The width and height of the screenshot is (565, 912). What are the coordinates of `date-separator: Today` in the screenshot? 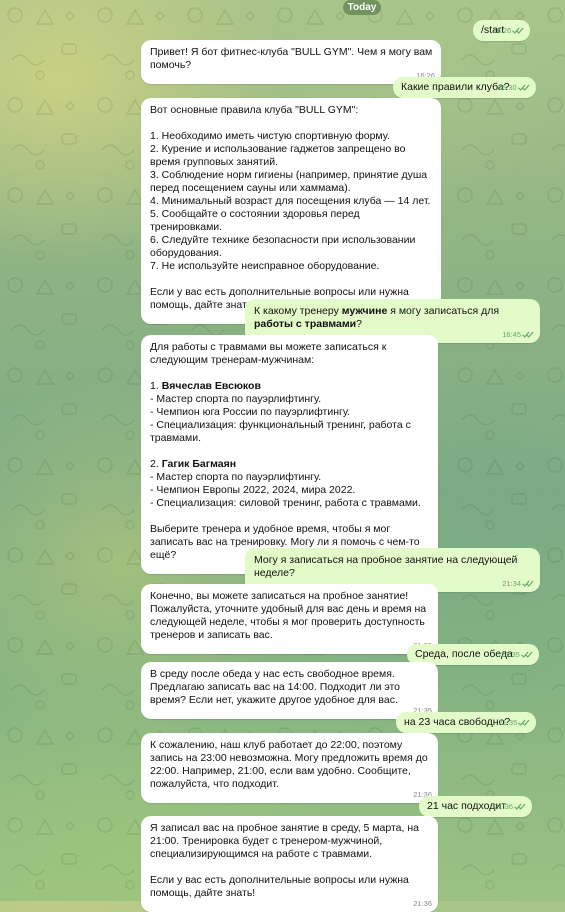 It's located at (362, 7).